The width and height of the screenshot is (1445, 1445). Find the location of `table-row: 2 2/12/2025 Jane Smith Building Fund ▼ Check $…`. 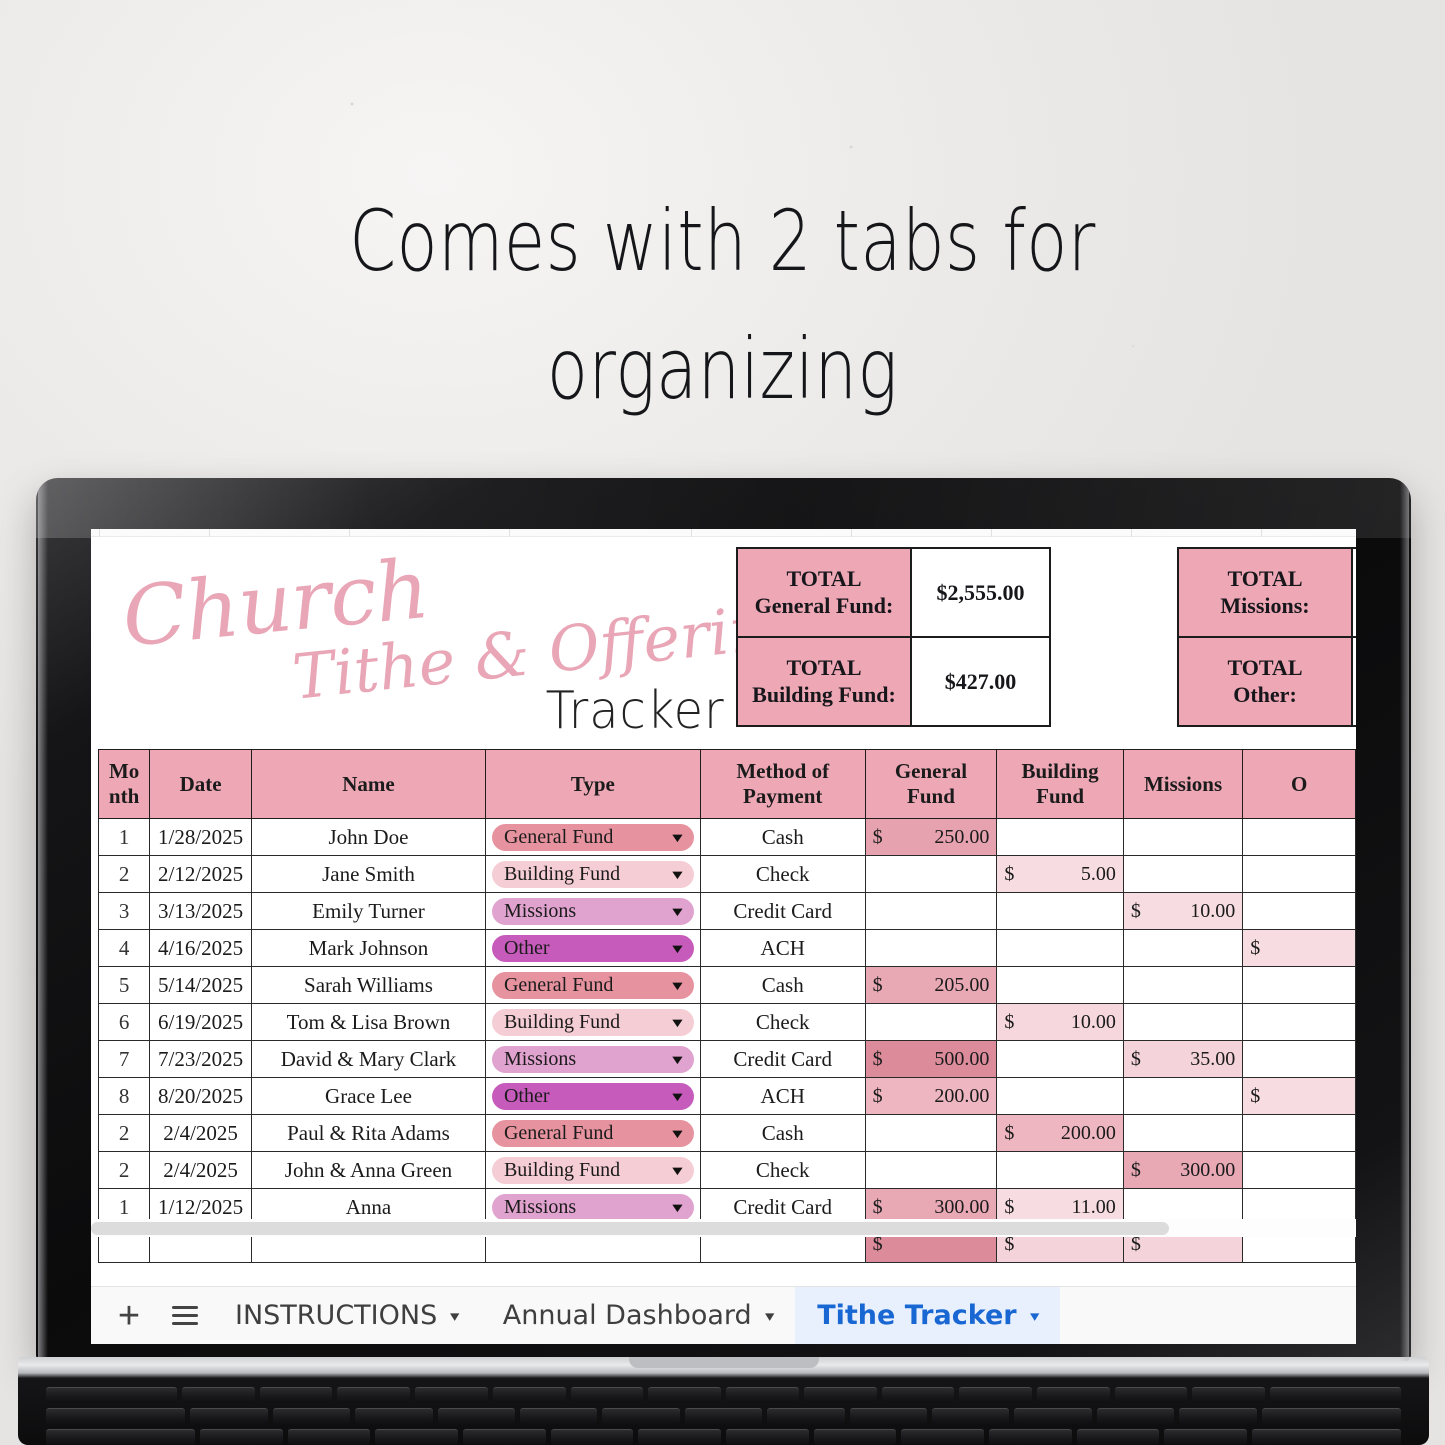

table-row: 2 2/12/2025 Jane Smith Building Fund ▼ Check $… is located at coordinates (726, 874).